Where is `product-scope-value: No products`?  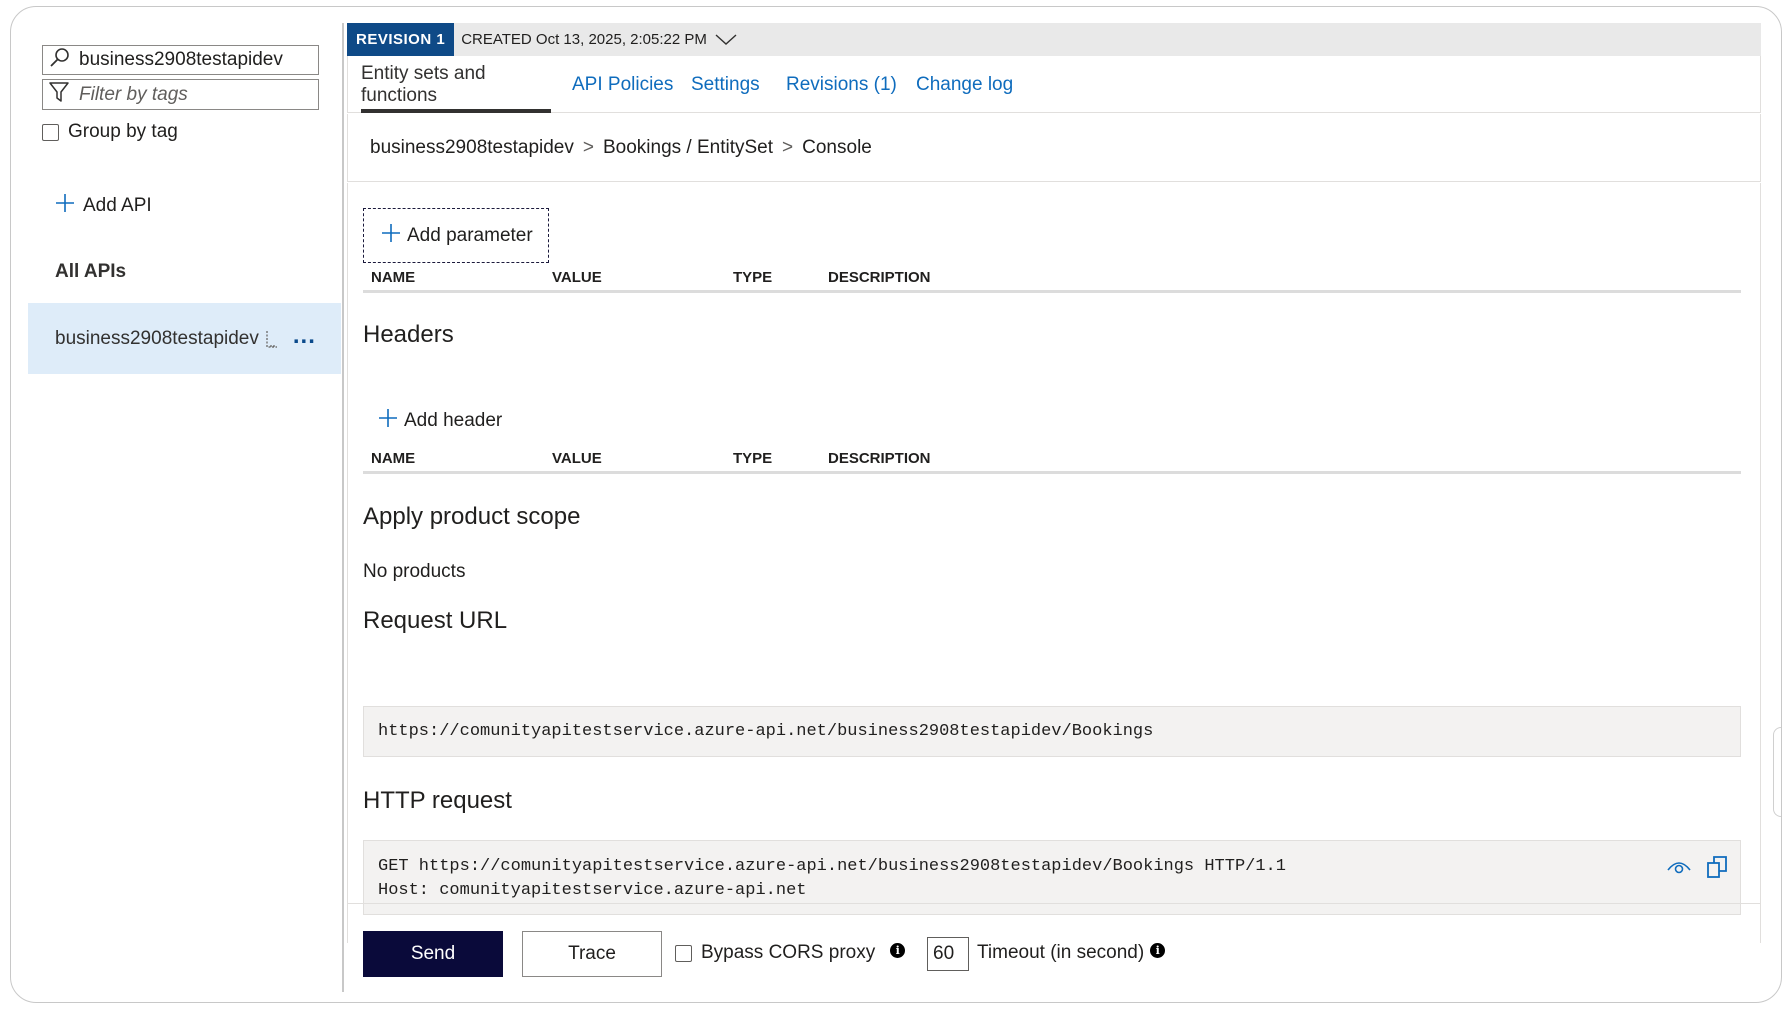 product-scope-value: No products is located at coordinates (414, 571).